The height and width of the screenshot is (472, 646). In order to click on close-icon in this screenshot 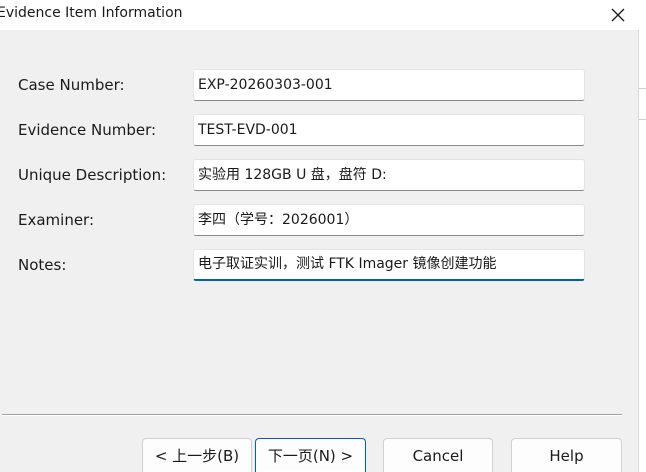, I will do `click(618, 15)`.